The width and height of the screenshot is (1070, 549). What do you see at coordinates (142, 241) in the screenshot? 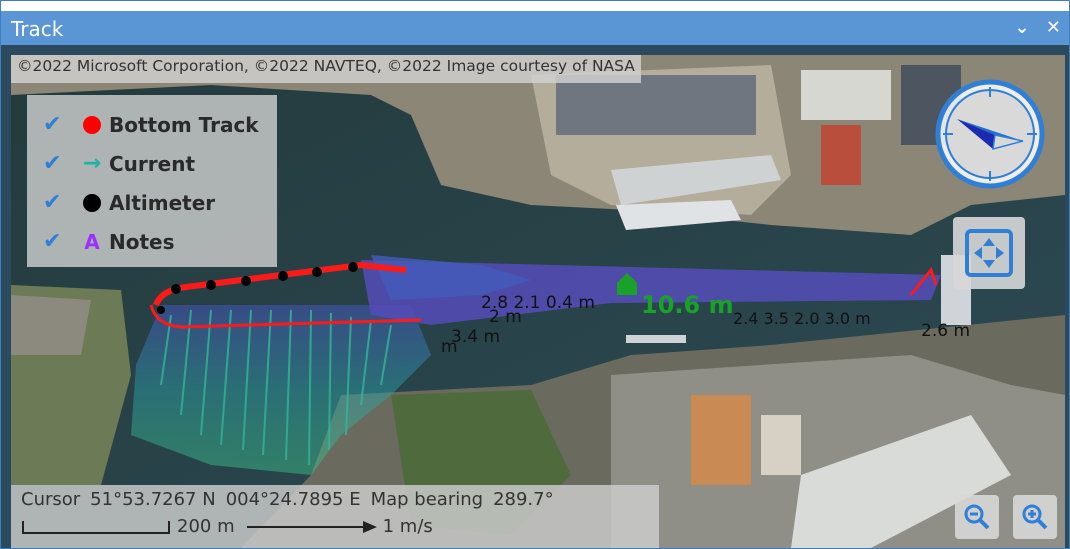
I see `legend-label: Notes` at bounding box center [142, 241].